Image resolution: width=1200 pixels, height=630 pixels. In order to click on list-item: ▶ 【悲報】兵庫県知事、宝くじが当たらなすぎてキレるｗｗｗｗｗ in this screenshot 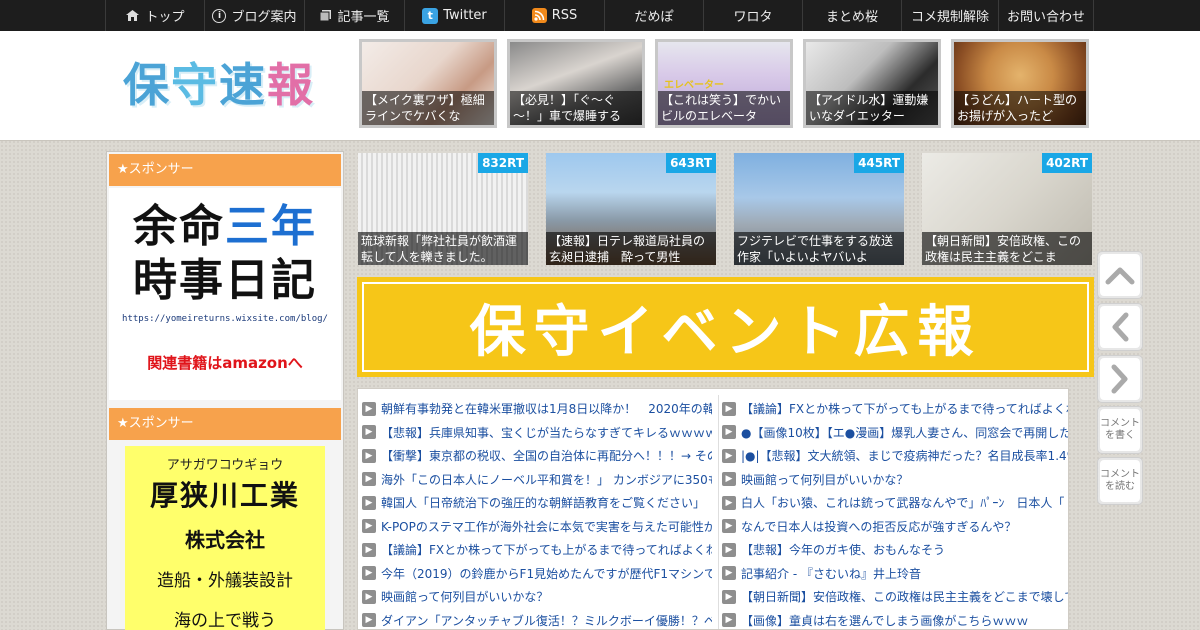, I will do `click(537, 433)`.